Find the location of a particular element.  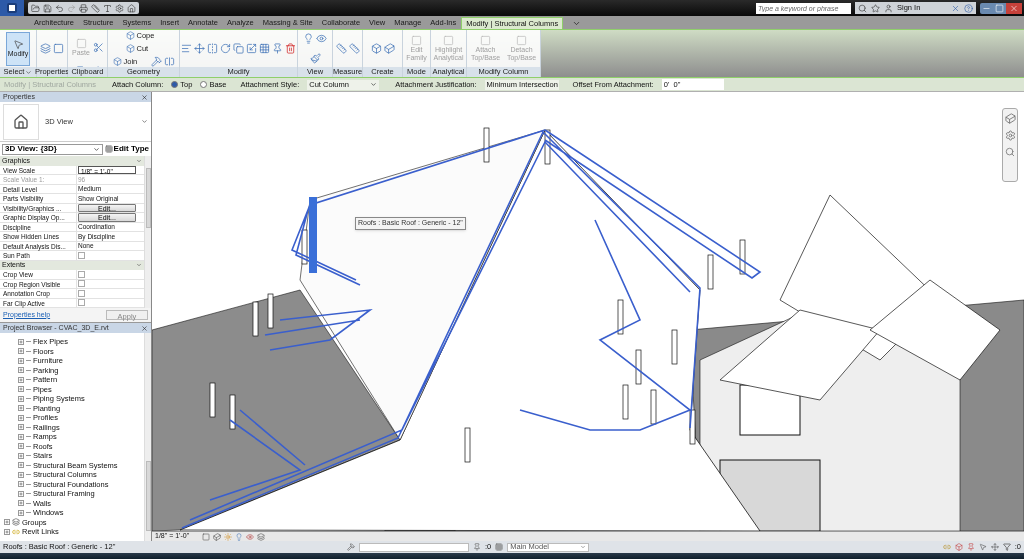

open-icon is located at coordinates (35, 8).